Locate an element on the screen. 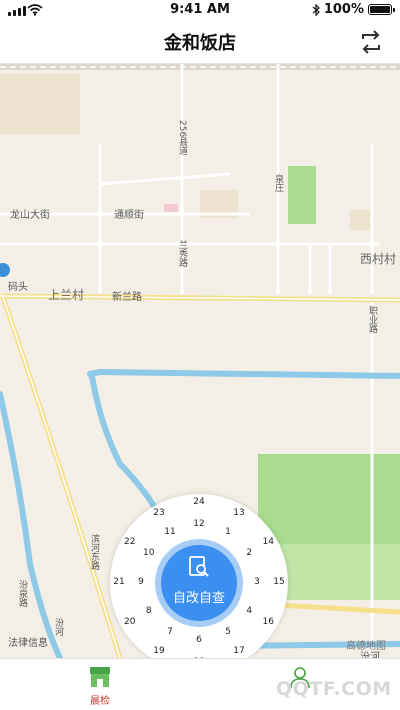 The height and width of the screenshot is (710, 400). page-title: 金和饭店 is located at coordinates (200, 43).